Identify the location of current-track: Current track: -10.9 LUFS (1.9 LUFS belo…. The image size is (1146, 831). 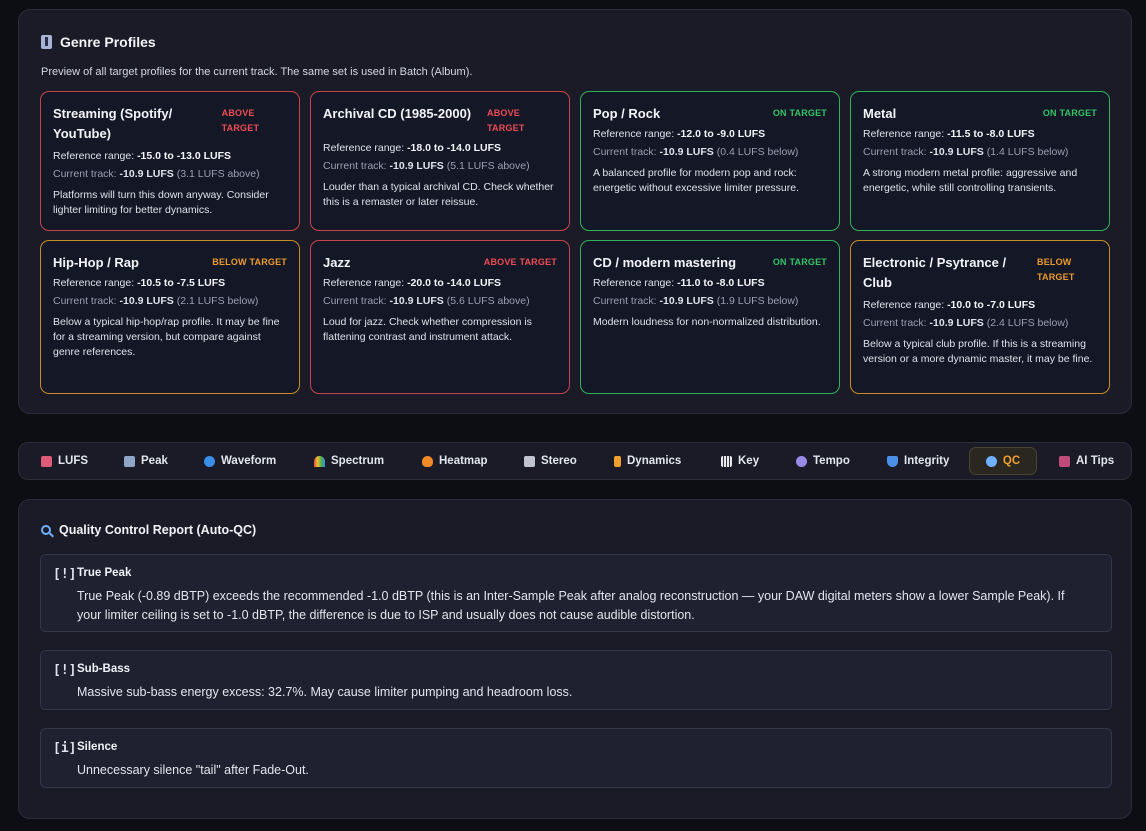
(696, 301).